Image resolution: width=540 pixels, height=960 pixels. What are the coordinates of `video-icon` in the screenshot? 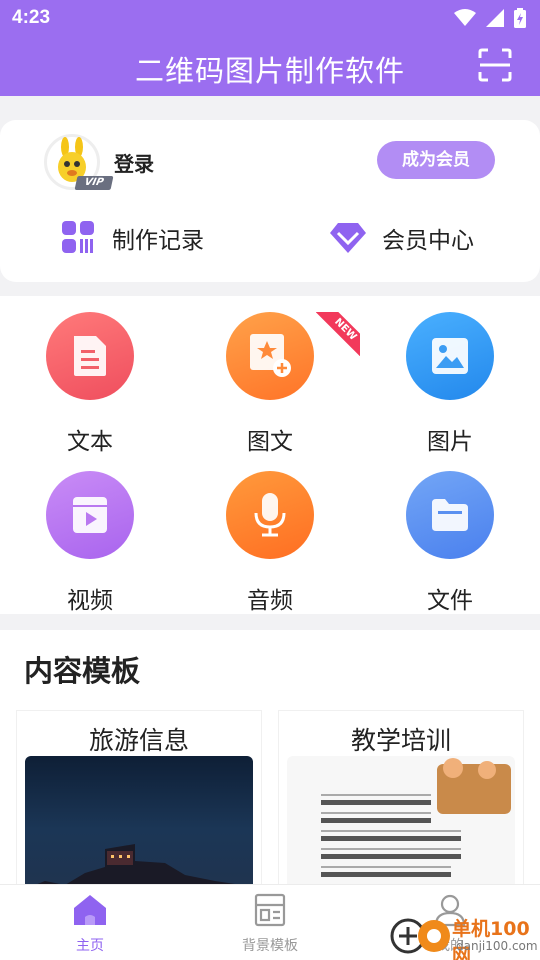 It's located at (90, 515).